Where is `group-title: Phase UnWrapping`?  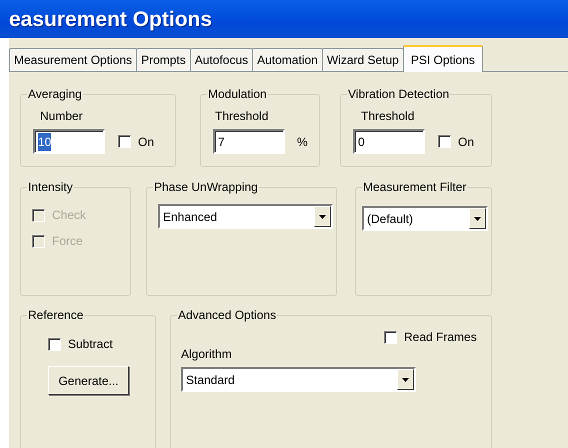 group-title: Phase UnWrapping is located at coordinates (206, 187).